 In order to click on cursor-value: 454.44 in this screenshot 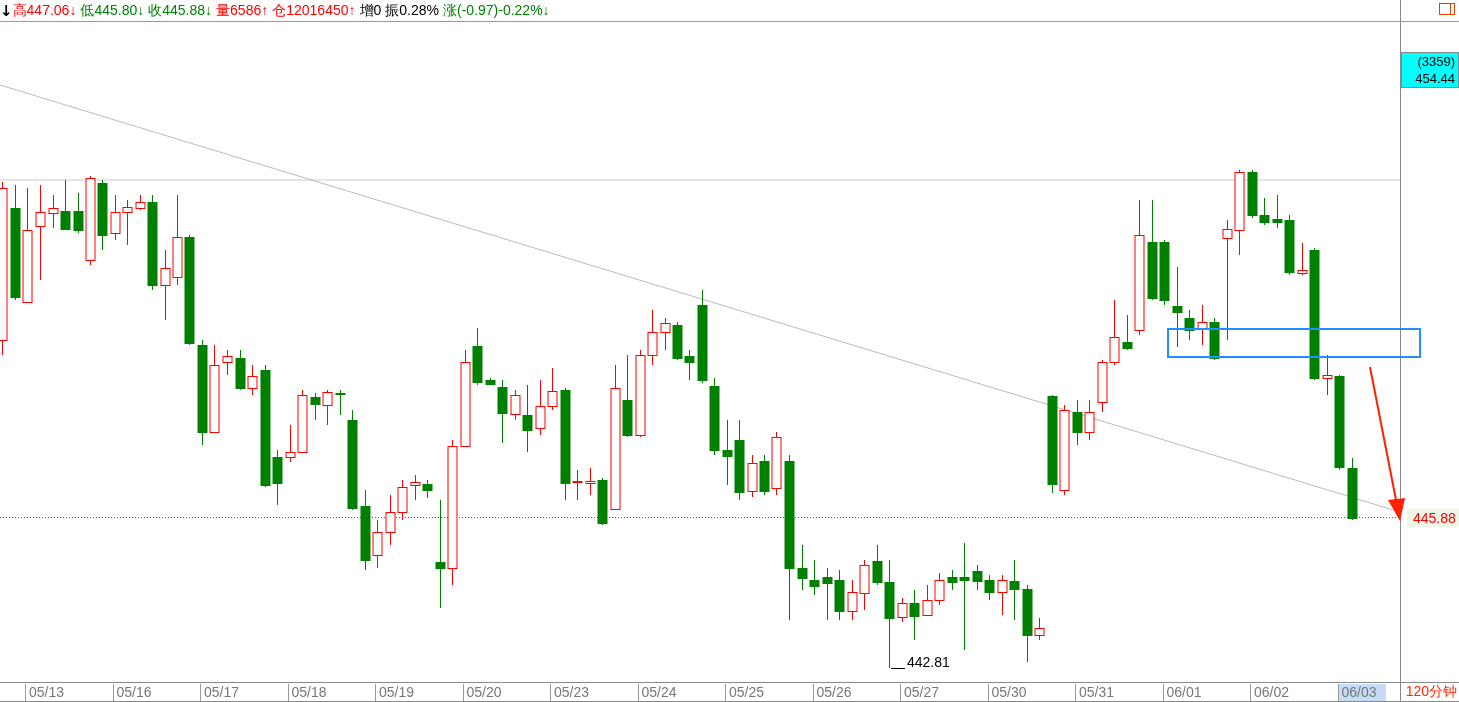, I will do `click(1434, 78)`.